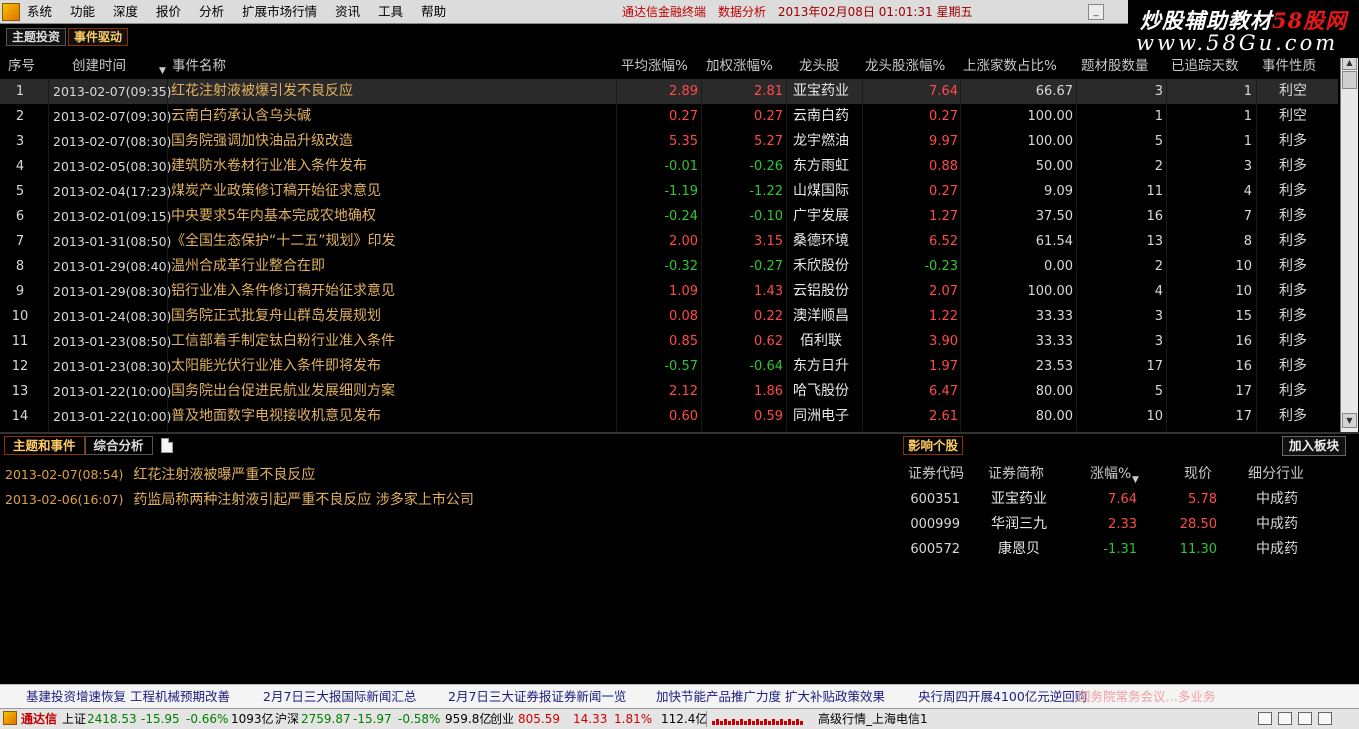  I want to click on ticker-item: 加快节能产品推广力度 扩大补贴政策效果, so click(770, 696).